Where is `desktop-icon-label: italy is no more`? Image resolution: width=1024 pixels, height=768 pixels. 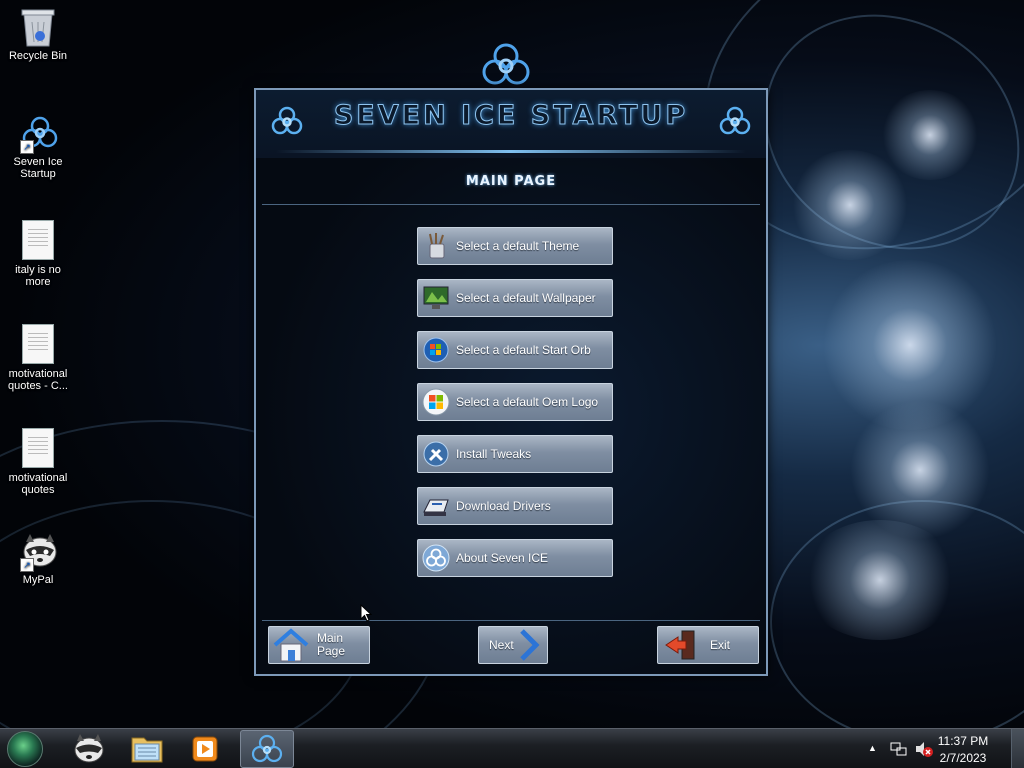
desktop-icon-label: italy is no more is located at coordinates (38, 276).